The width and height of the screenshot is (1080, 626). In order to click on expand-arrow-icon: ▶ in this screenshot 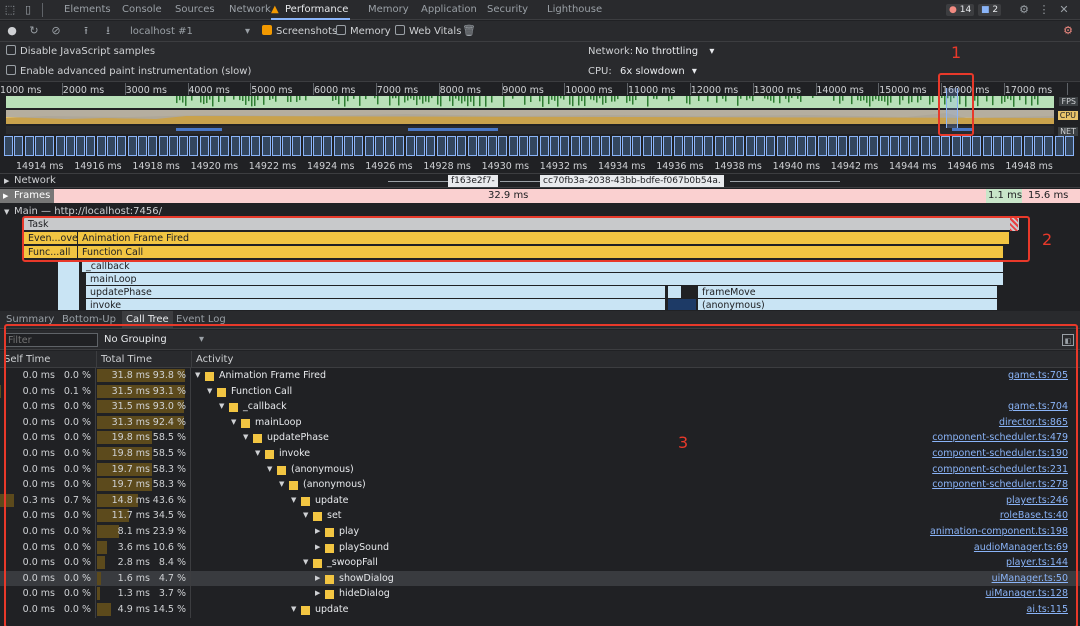, I will do `click(5, 196)`.